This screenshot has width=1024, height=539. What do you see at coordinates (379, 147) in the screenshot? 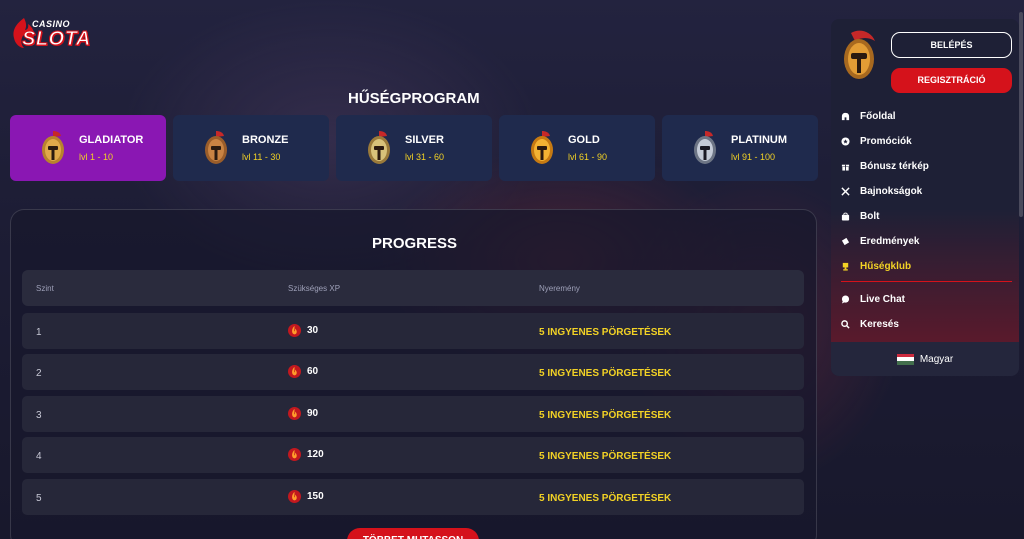
I see `silver-helmet-icon` at bounding box center [379, 147].